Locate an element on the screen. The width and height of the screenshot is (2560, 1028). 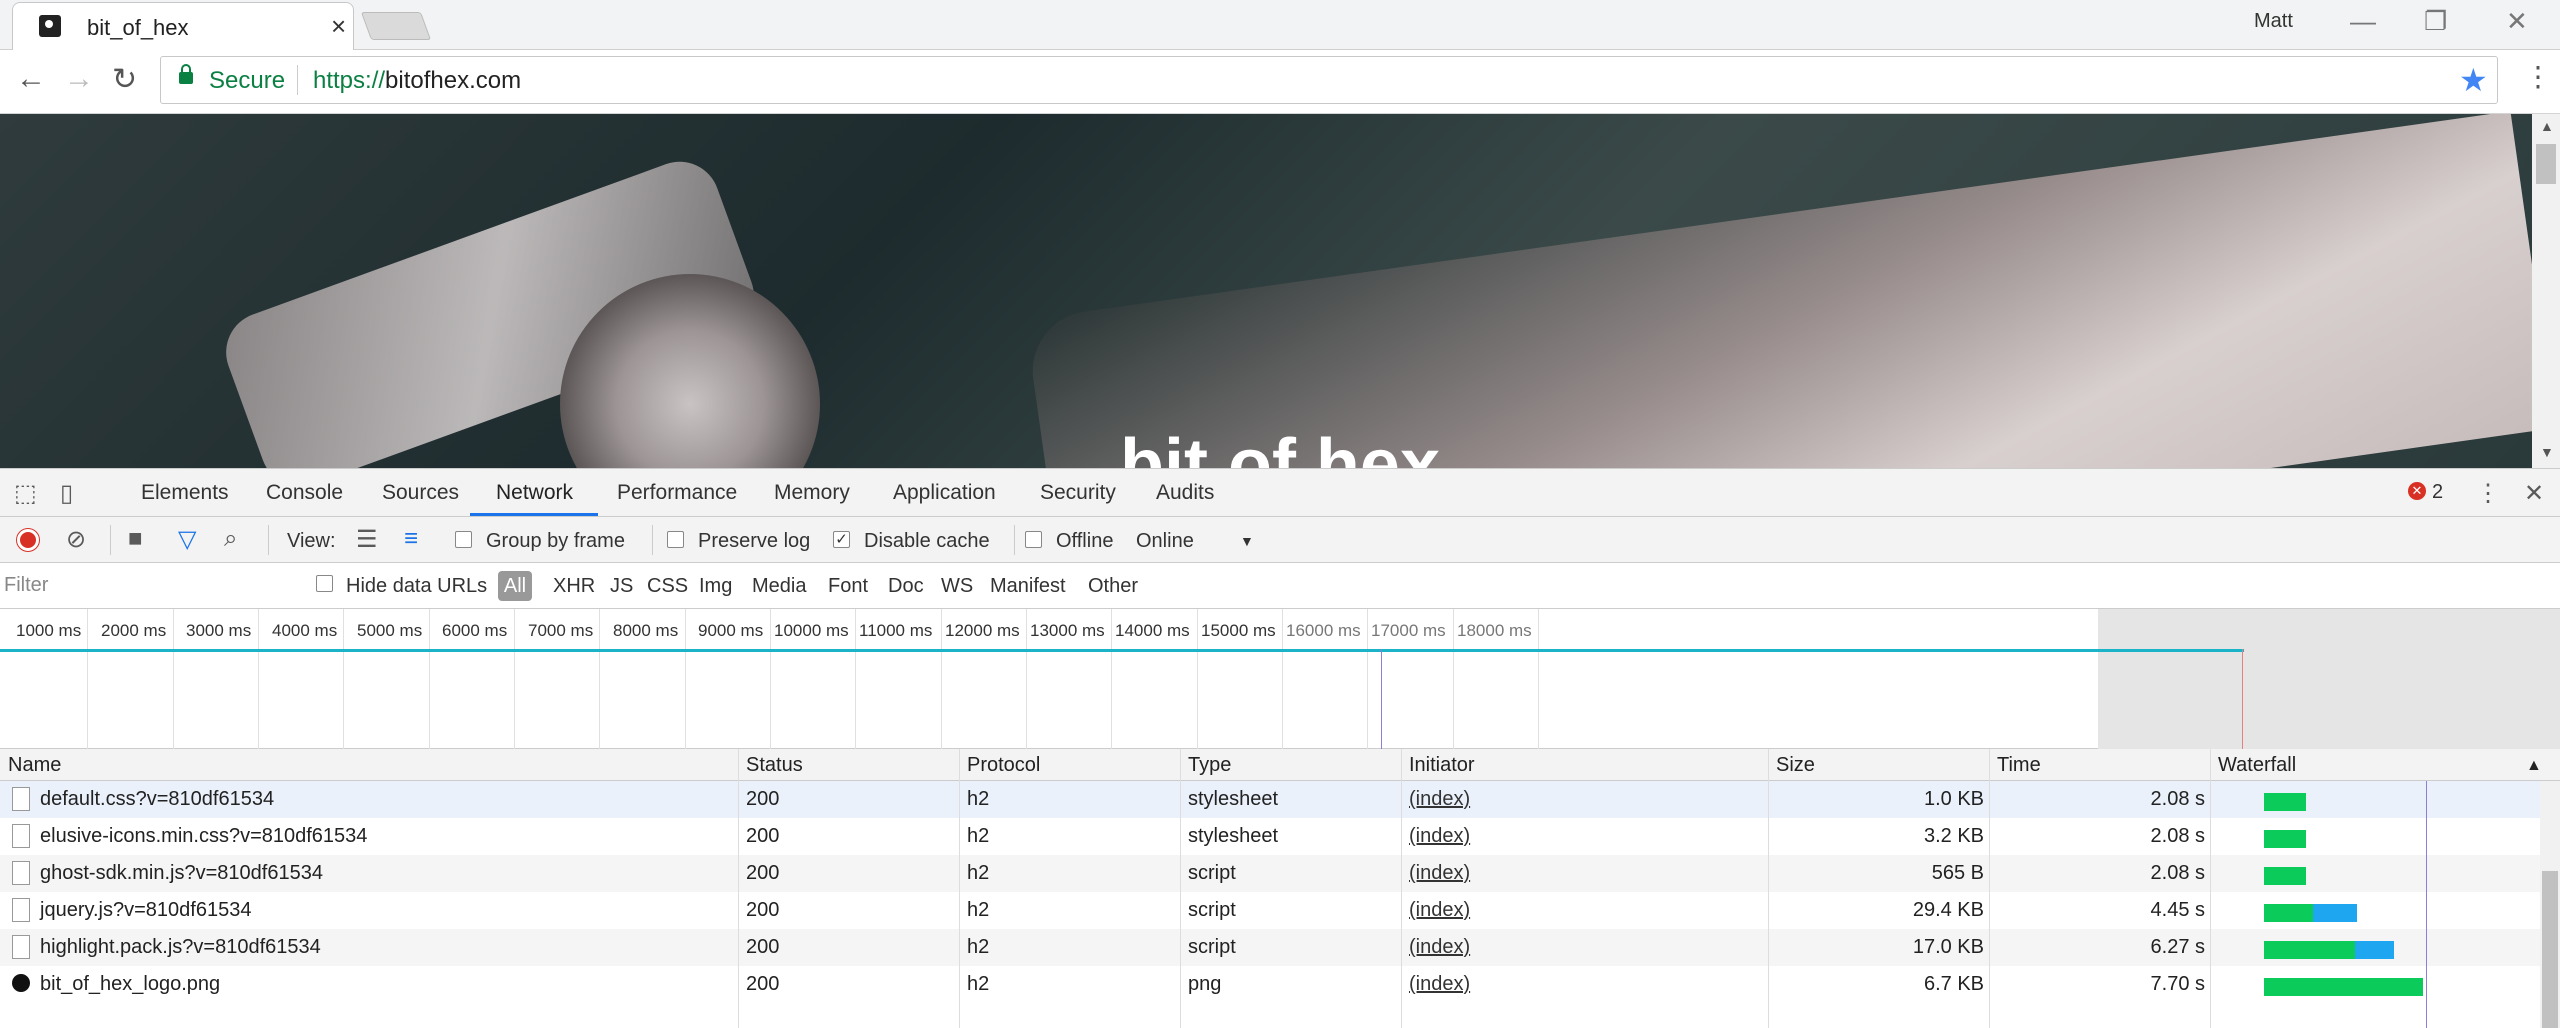
column-header-time: Time is located at coordinates (2019, 765).